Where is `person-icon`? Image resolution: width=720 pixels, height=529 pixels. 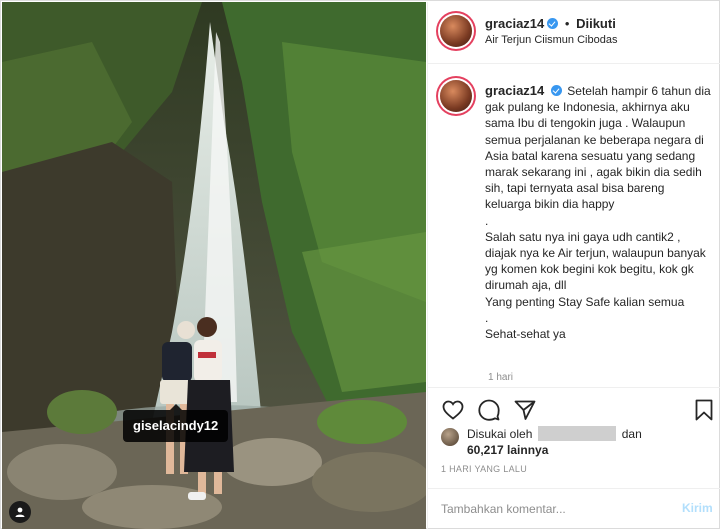 person-icon is located at coordinates (20, 512).